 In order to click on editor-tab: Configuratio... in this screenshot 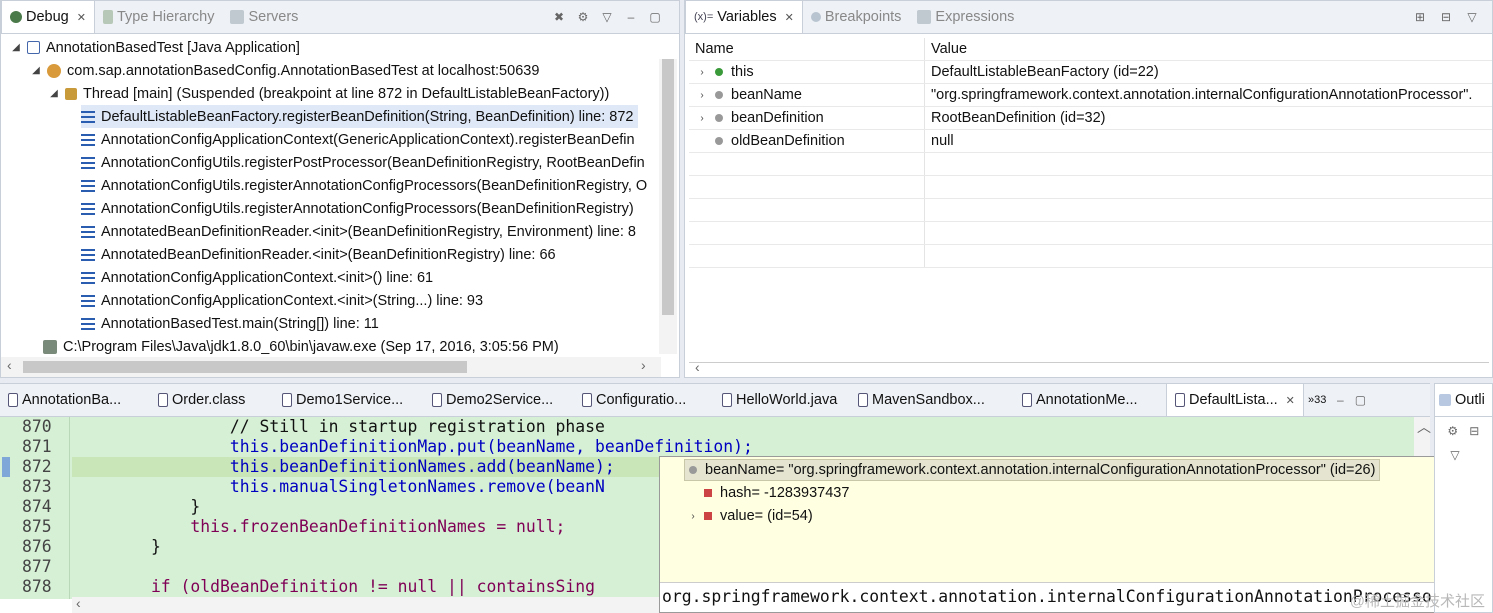, I will do `click(644, 400)`.